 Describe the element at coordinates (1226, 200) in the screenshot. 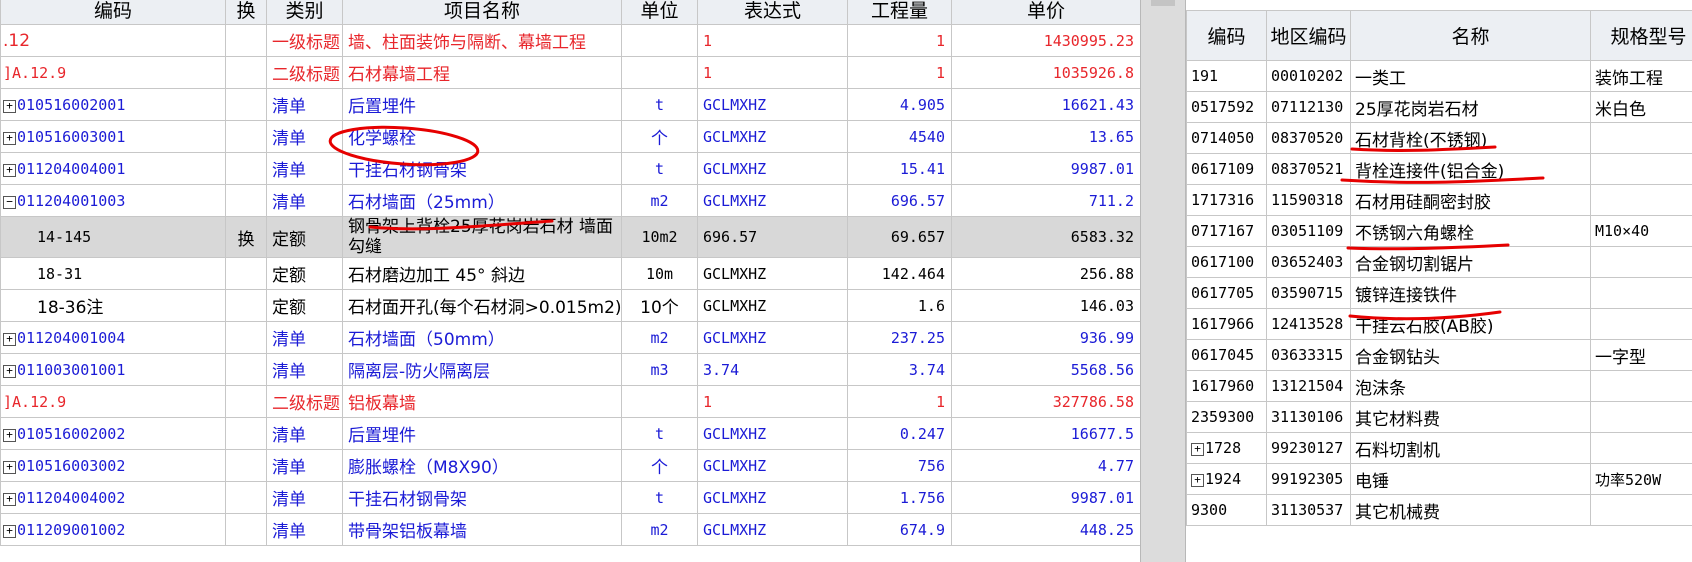

I see `res-code: 1717316` at that location.